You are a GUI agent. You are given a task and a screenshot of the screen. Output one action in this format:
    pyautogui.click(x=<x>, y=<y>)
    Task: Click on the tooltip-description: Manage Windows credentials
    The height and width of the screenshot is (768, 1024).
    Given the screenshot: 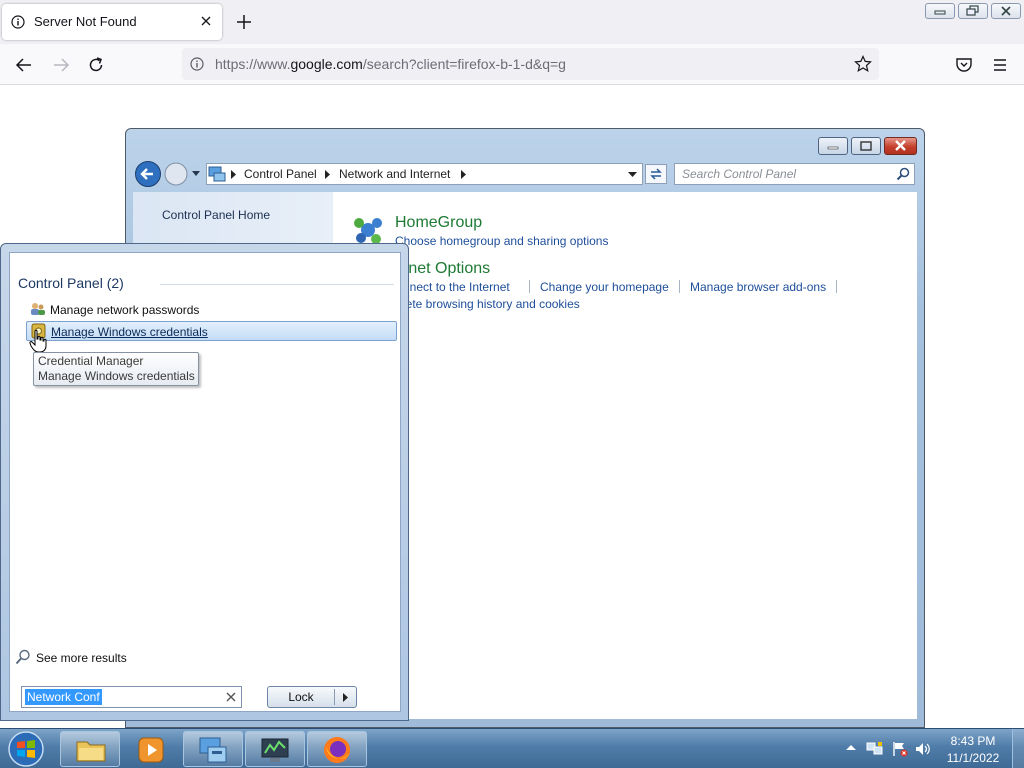 What is the action you would take?
    pyautogui.click(x=116, y=376)
    